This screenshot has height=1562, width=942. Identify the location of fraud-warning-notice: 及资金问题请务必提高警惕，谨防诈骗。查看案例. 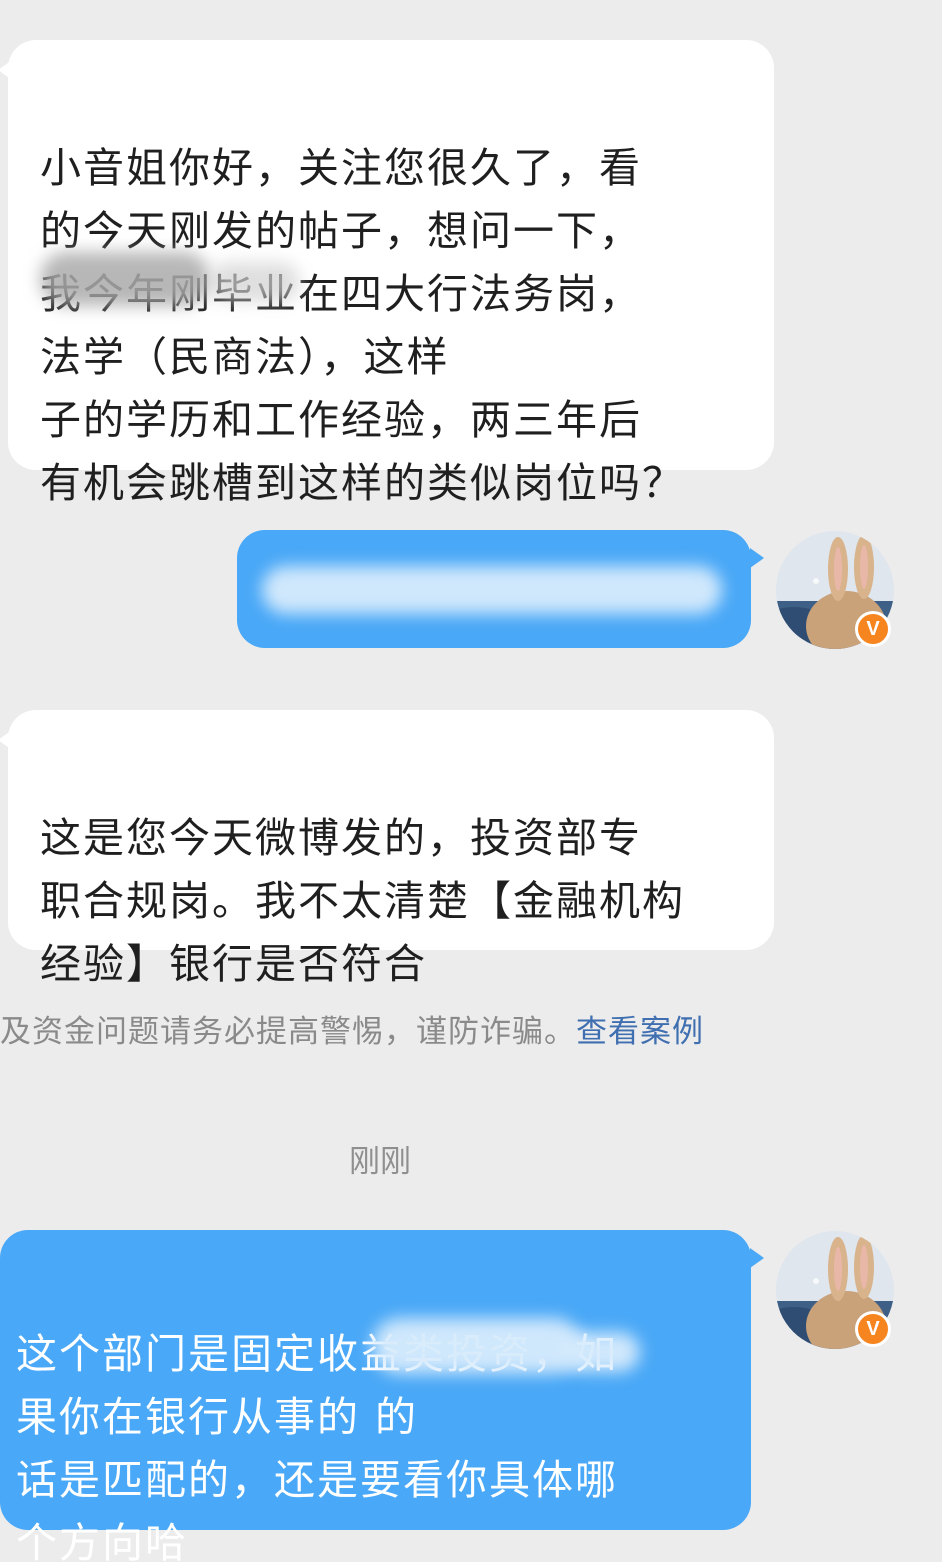
(352, 1032).